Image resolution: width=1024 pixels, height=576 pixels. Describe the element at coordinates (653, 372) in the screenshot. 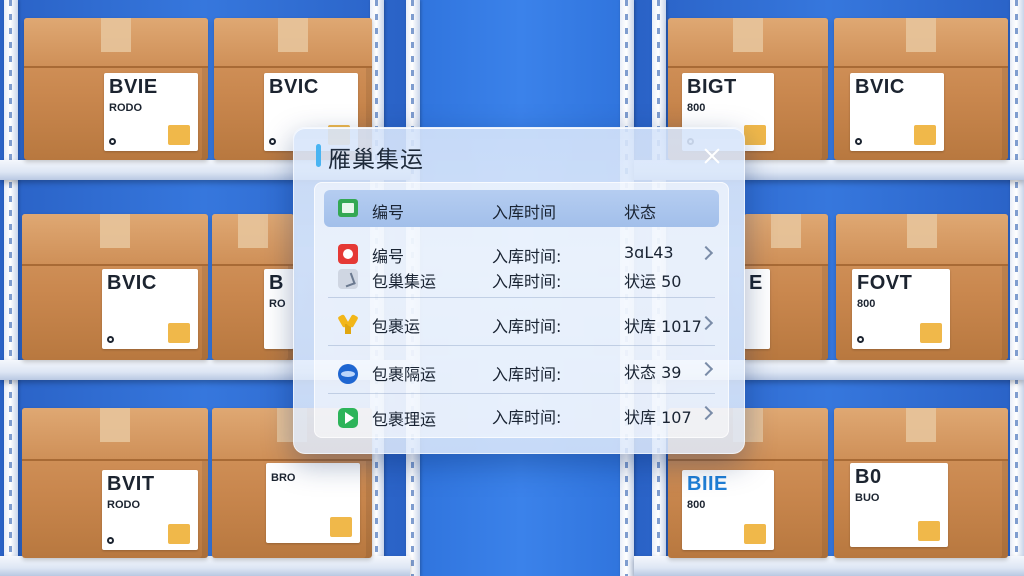

I see `row-status: 状态 39` at that location.